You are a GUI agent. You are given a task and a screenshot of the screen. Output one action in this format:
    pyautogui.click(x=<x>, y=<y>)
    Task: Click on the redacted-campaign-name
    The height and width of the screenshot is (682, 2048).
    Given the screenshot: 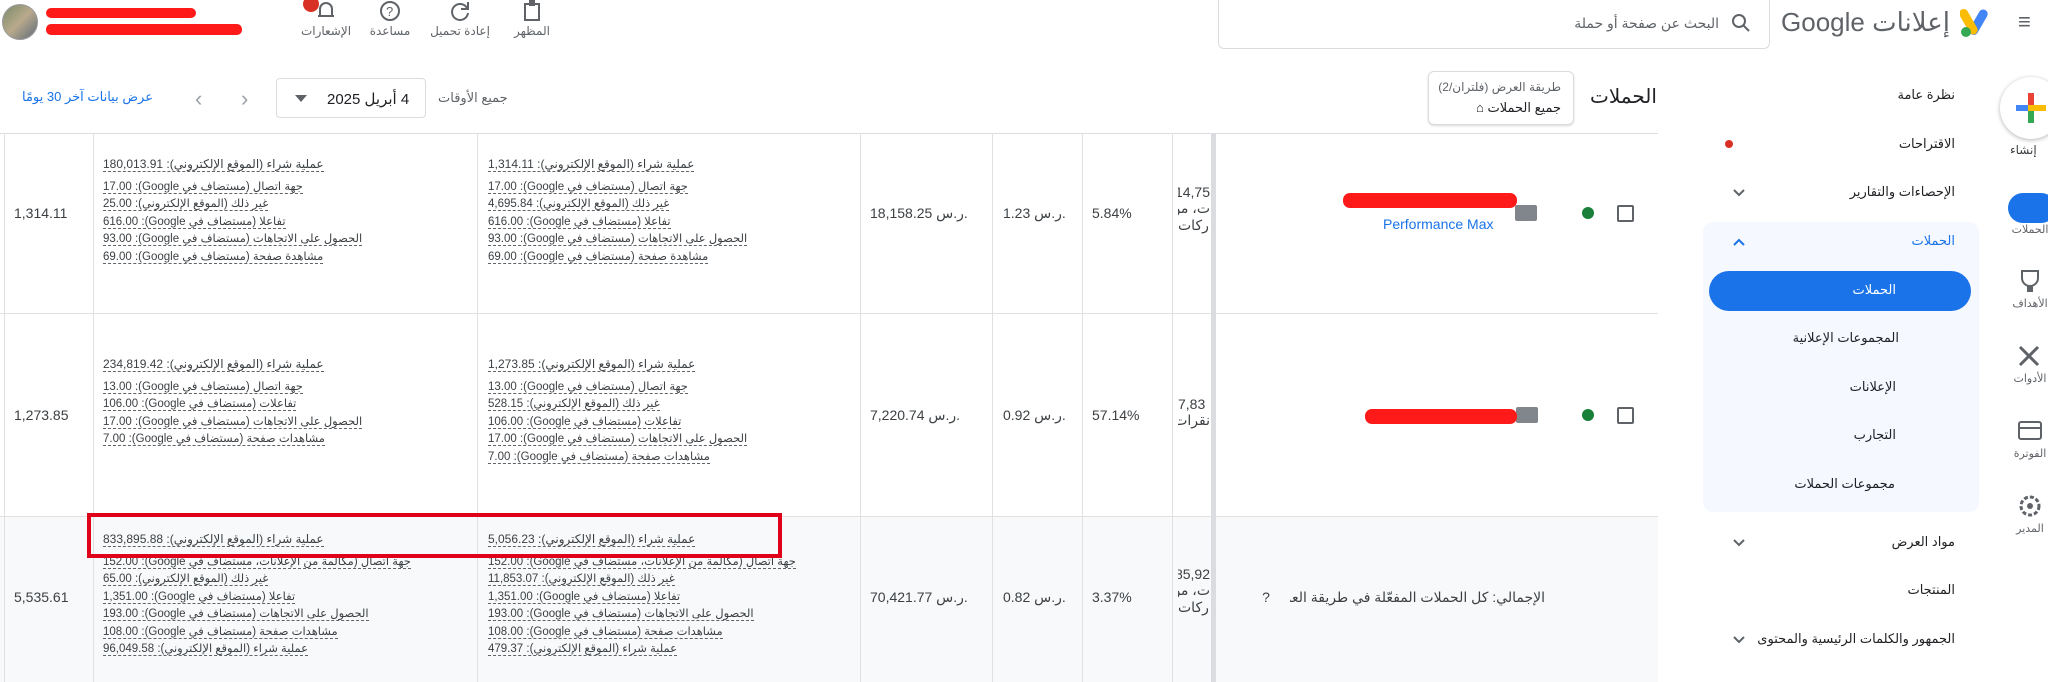 What is the action you would take?
    pyautogui.click(x=1441, y=416)
    